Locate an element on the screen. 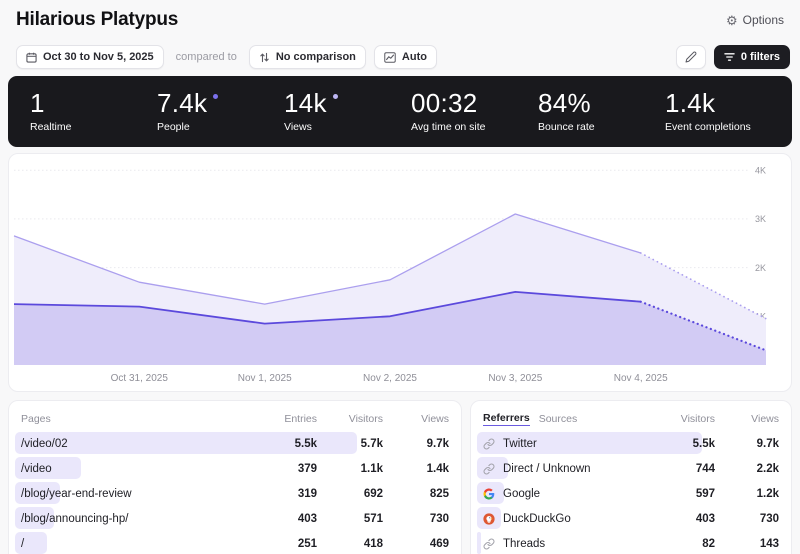 The width and height of the screenshot is (800, 554). gear-icon: ⚙ is located at coordinates (731, 20).